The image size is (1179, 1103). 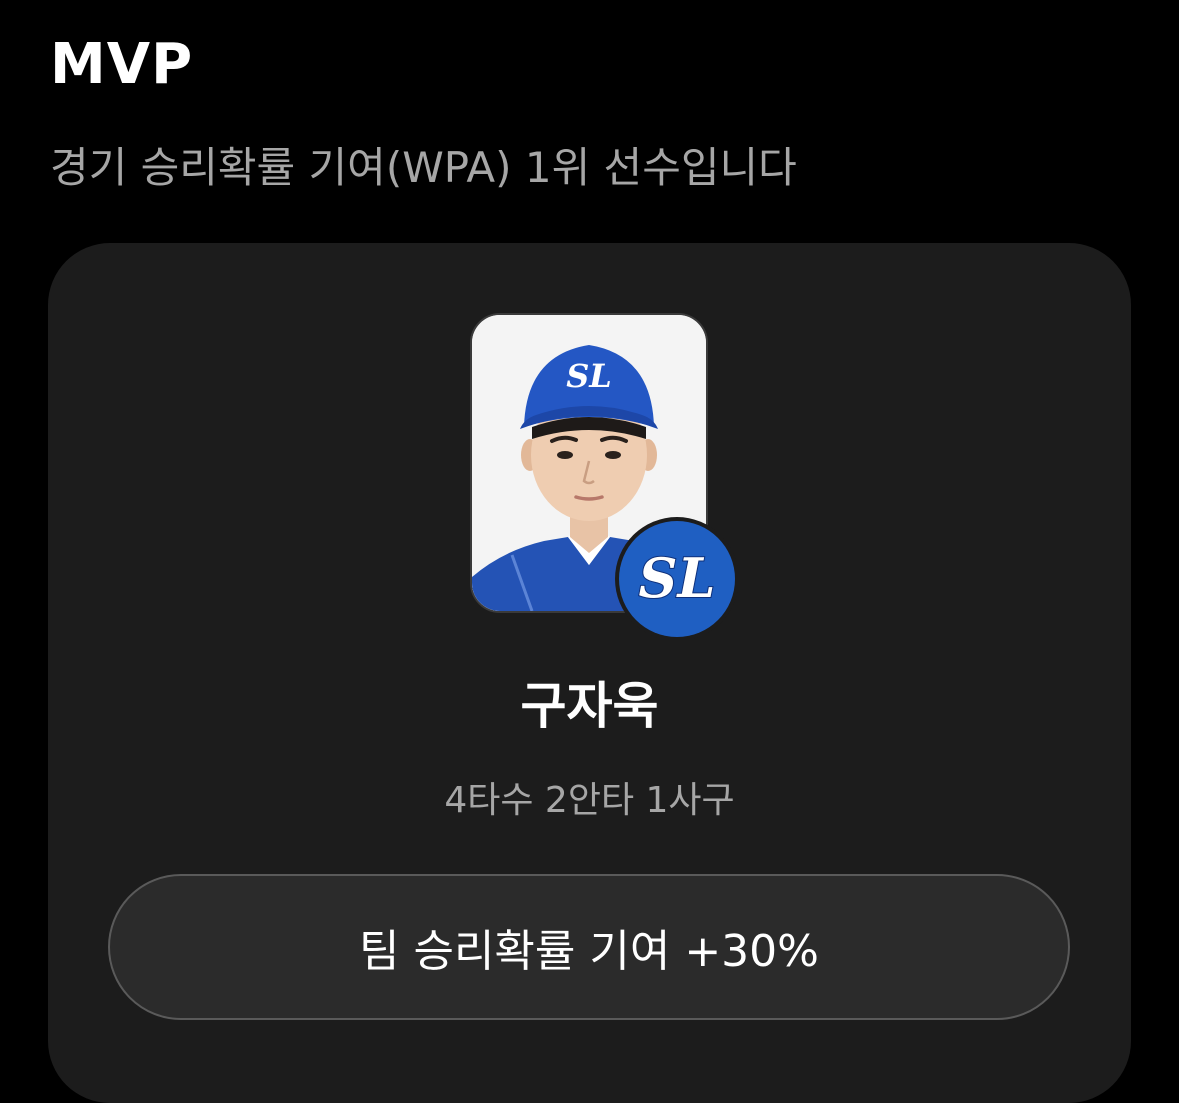 I want to click on player-stats: 4타수 2안타 1사구, so click(x=589, y=800).